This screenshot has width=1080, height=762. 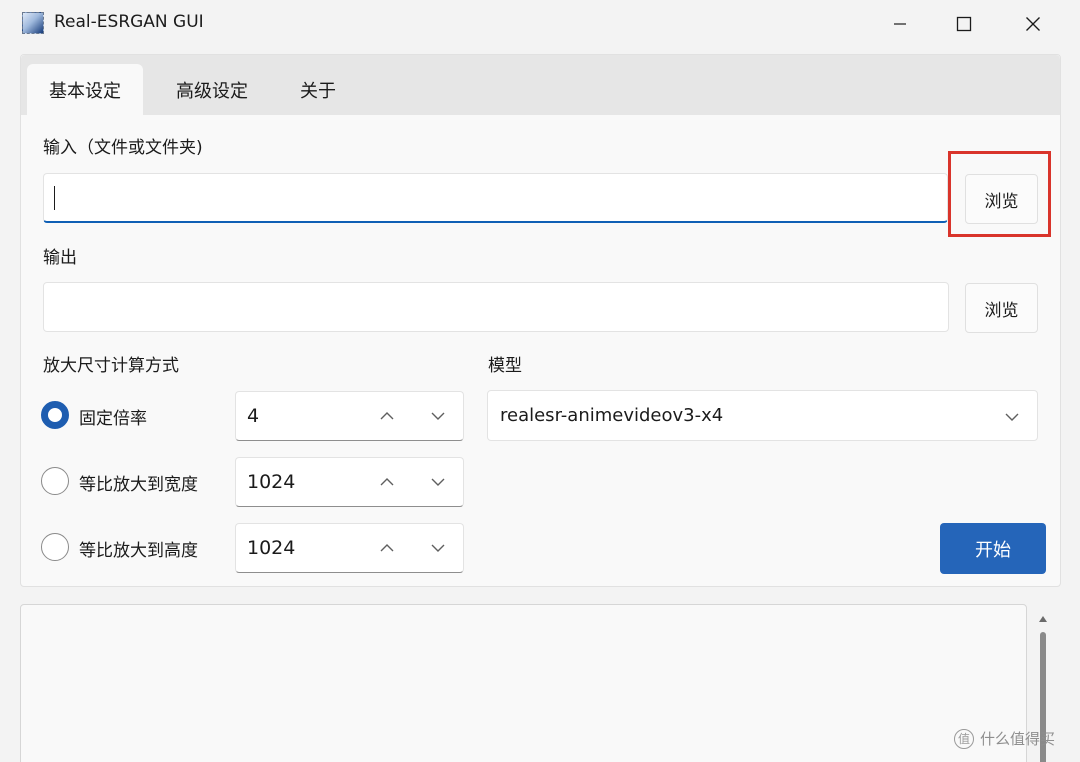 I want to click on radio-fit-height, so click(x=55, y=547).